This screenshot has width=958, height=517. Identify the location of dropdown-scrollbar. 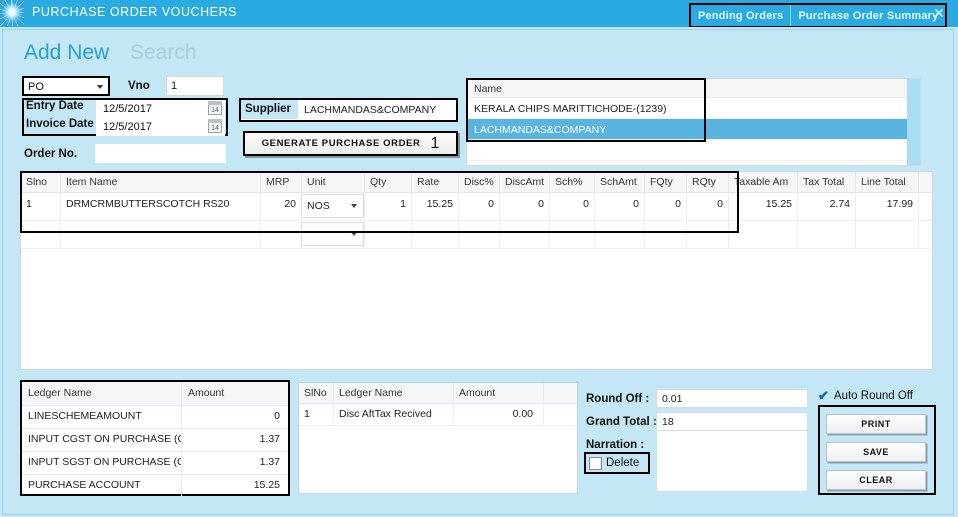
(913, 122).